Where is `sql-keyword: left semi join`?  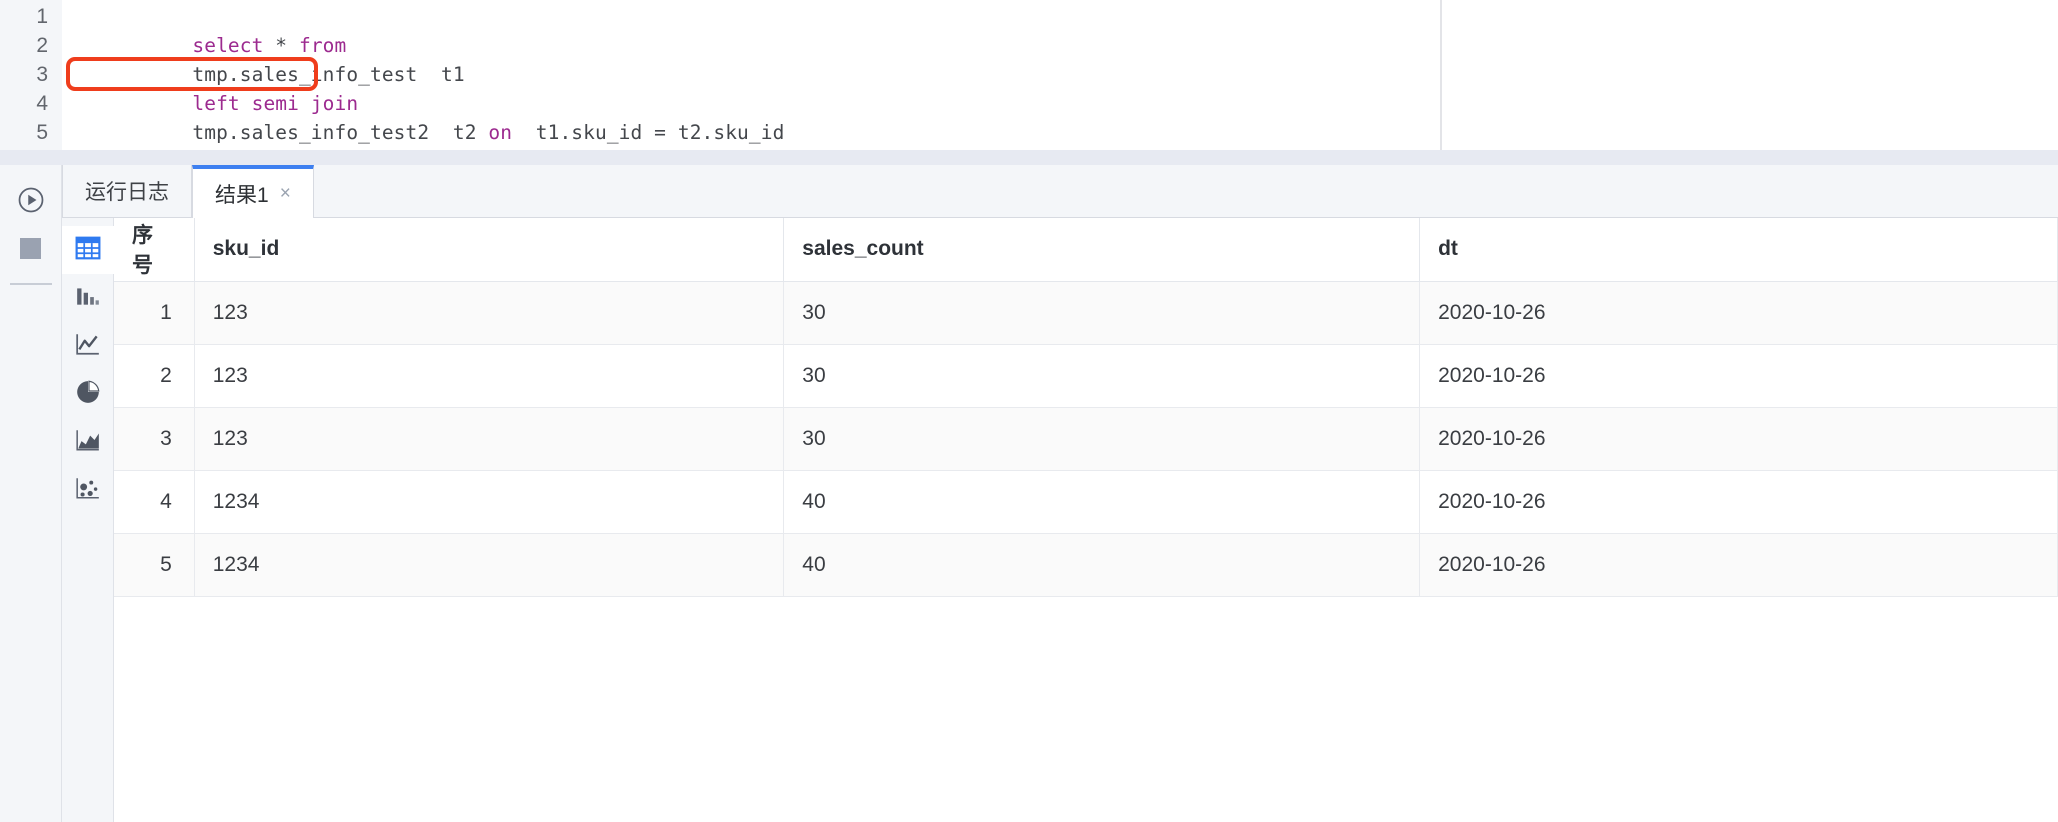 sql-keyword: left semi join is located at coordinates (275, 103).